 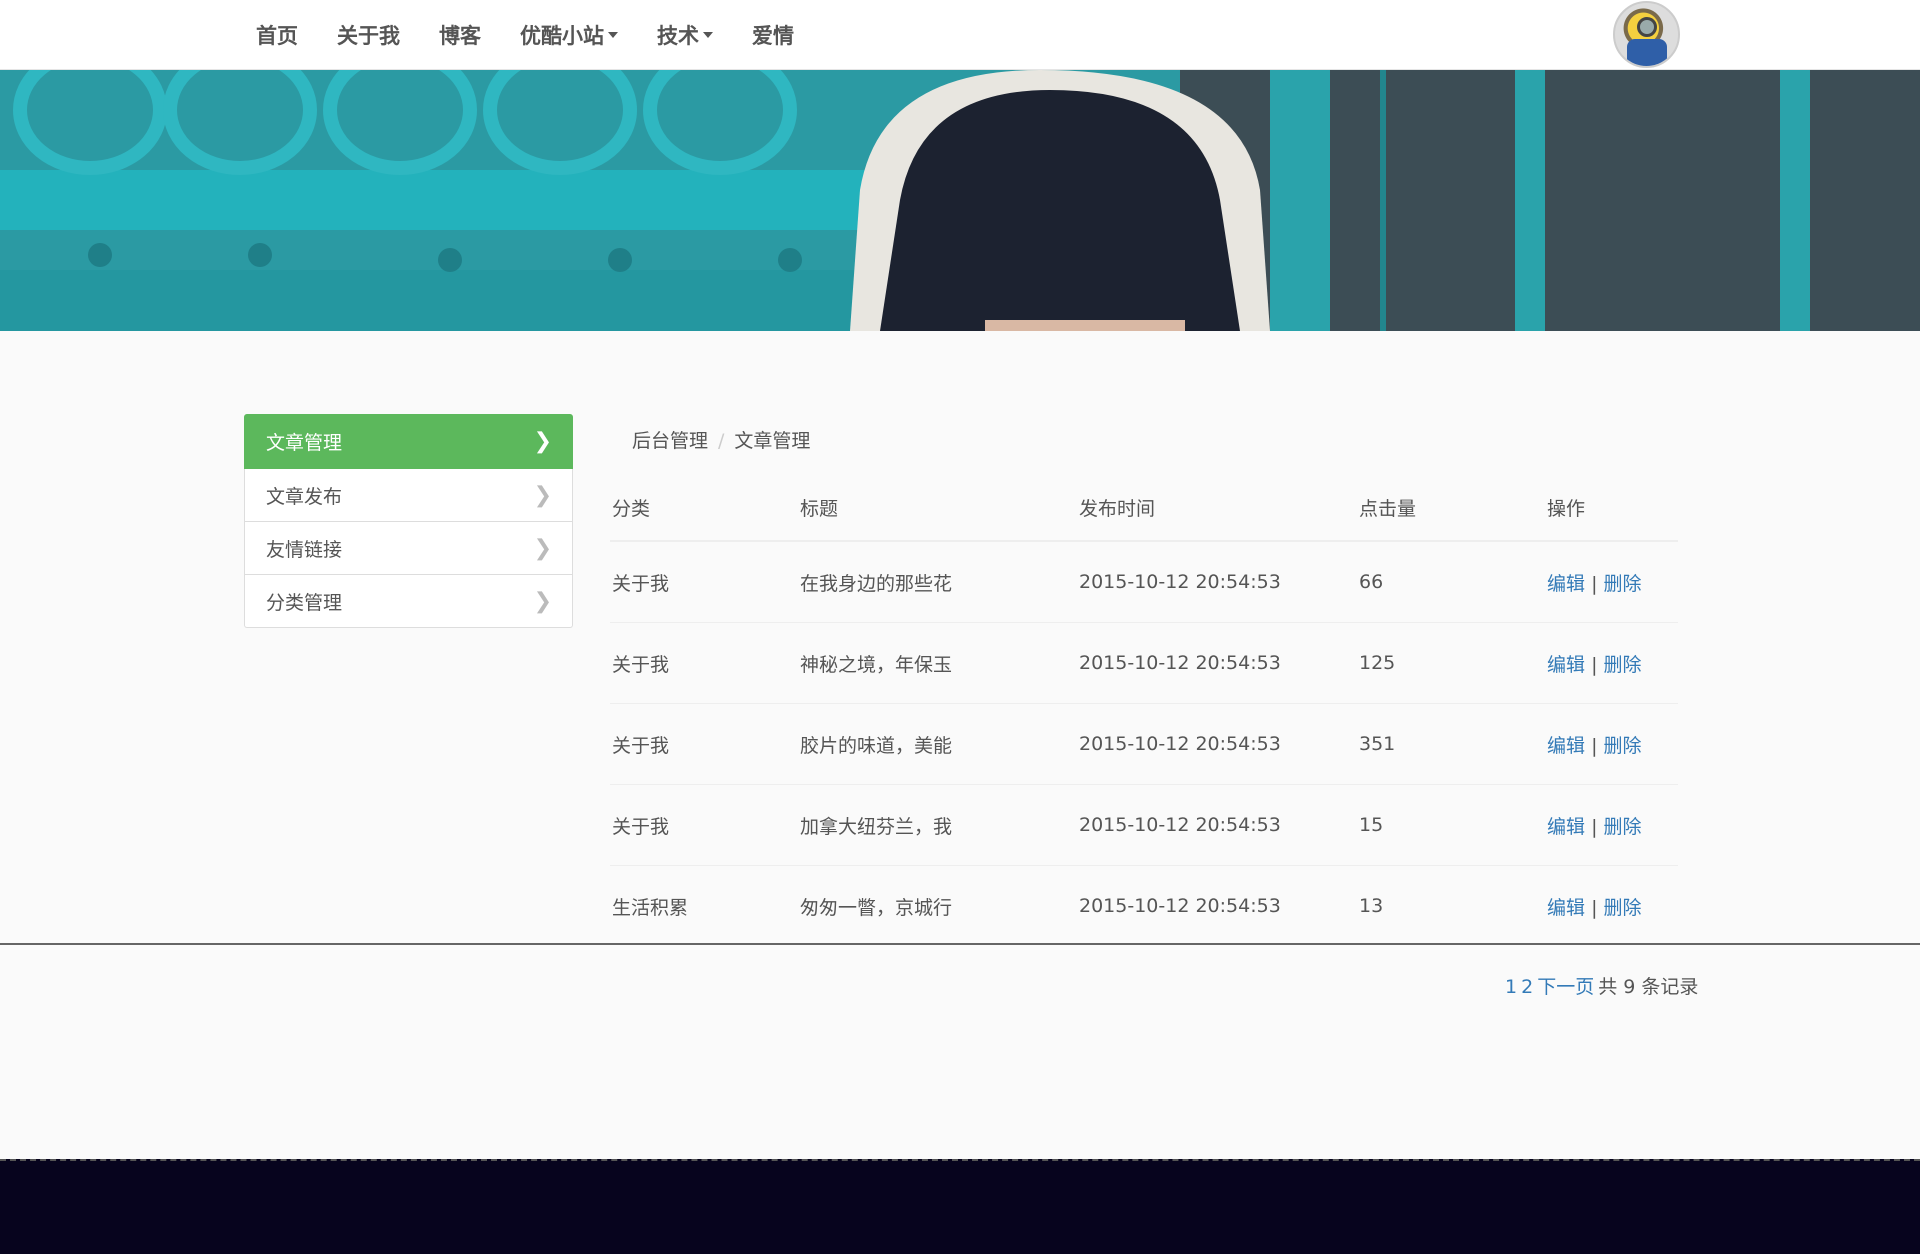 What do you see at coordinates (1451, 744) in the screenshot?
I see `cell-hits: 351` at bounding box center [1451, 744].